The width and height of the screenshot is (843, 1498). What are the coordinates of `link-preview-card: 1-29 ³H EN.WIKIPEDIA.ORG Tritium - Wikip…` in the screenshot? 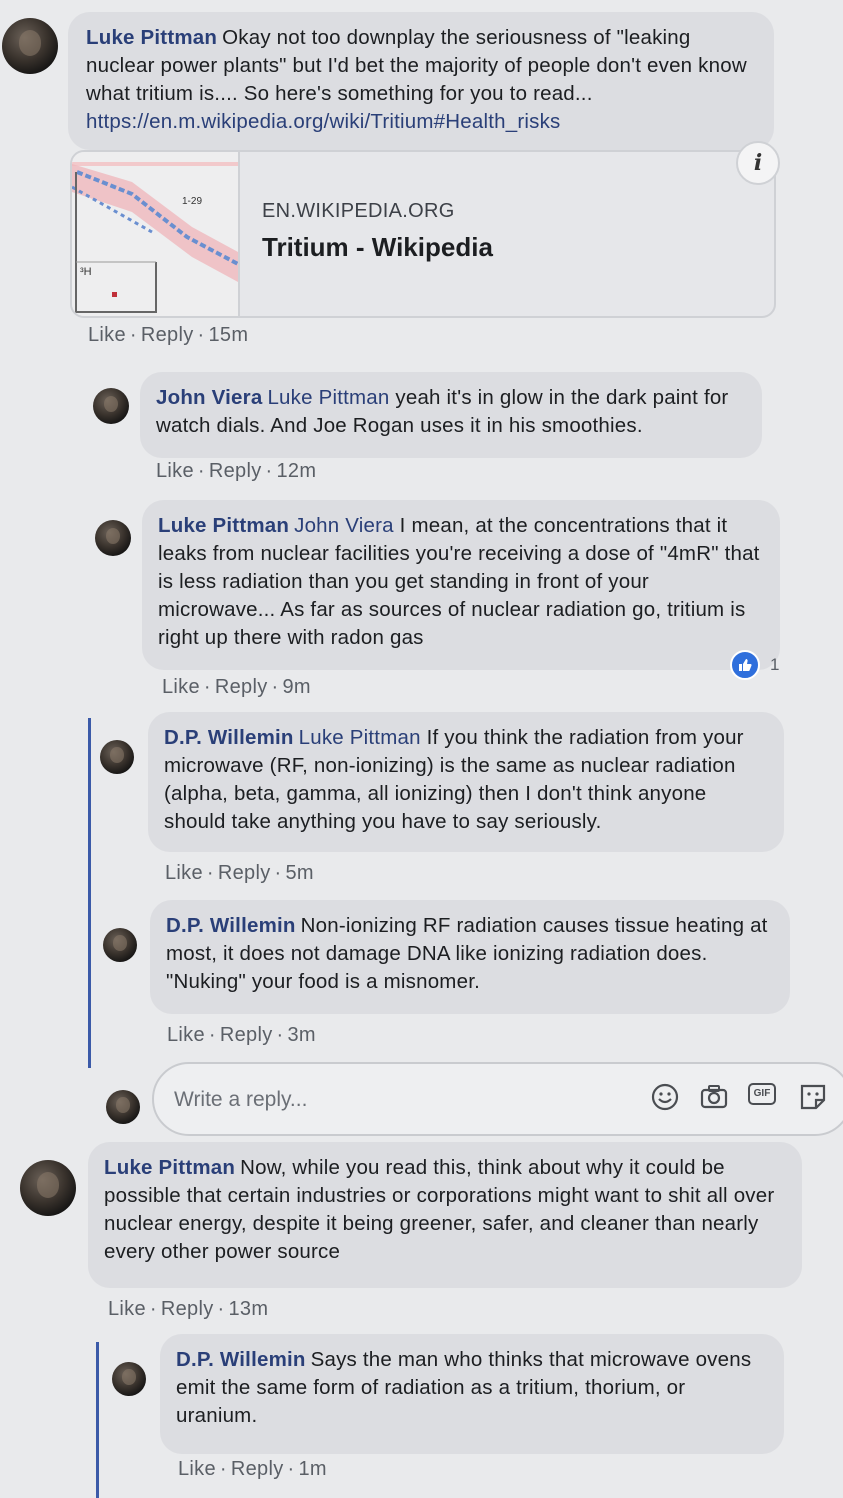 It's located at (423, 234).